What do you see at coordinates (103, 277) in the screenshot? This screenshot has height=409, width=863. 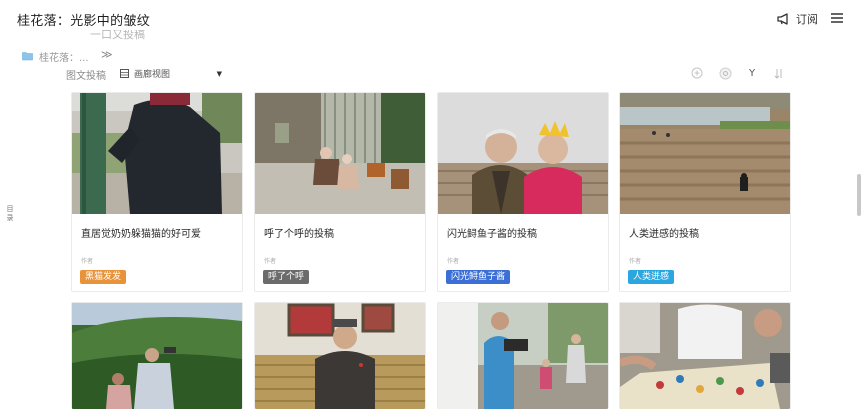 I see `author-tag: 黑猫发发` at bounding box center [103, 277].